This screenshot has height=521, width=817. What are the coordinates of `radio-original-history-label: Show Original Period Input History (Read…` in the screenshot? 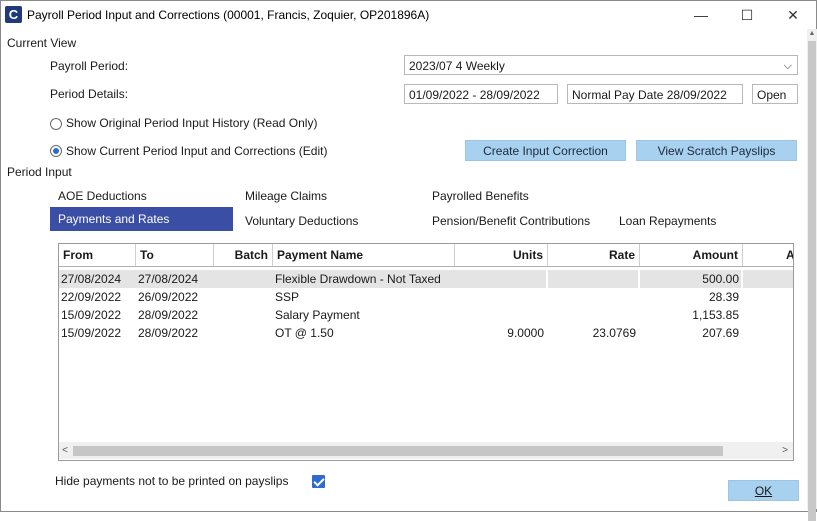 It's located at (191, 123).